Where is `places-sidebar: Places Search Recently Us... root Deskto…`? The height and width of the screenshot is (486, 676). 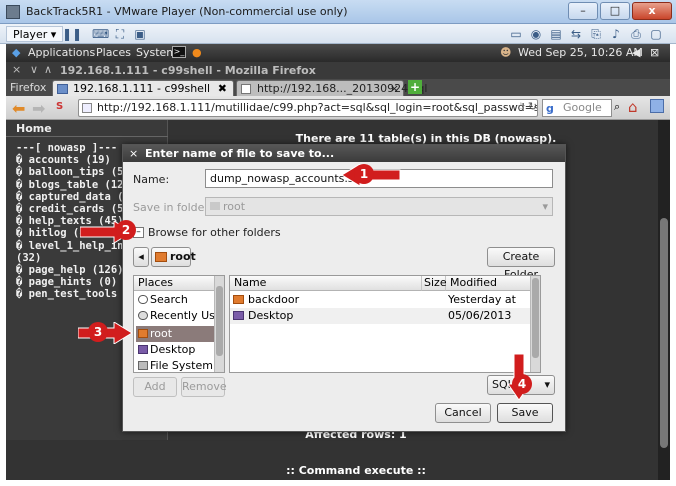
places-sidebar: Places Search Recently Us... root Deskto… is located at coordinates (179, 324).